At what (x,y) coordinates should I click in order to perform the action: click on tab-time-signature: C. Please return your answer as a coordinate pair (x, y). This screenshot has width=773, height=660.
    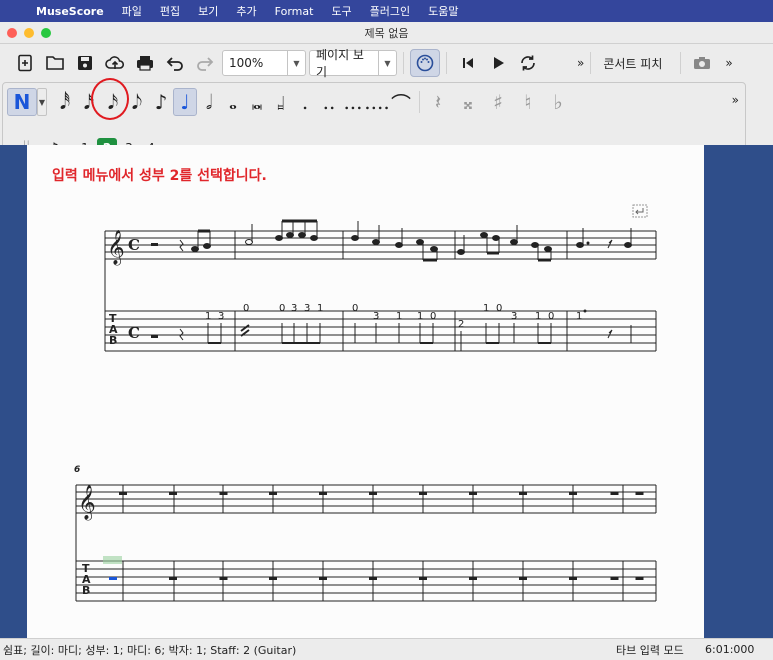
    Looking at the image, I should click on (134, 333).